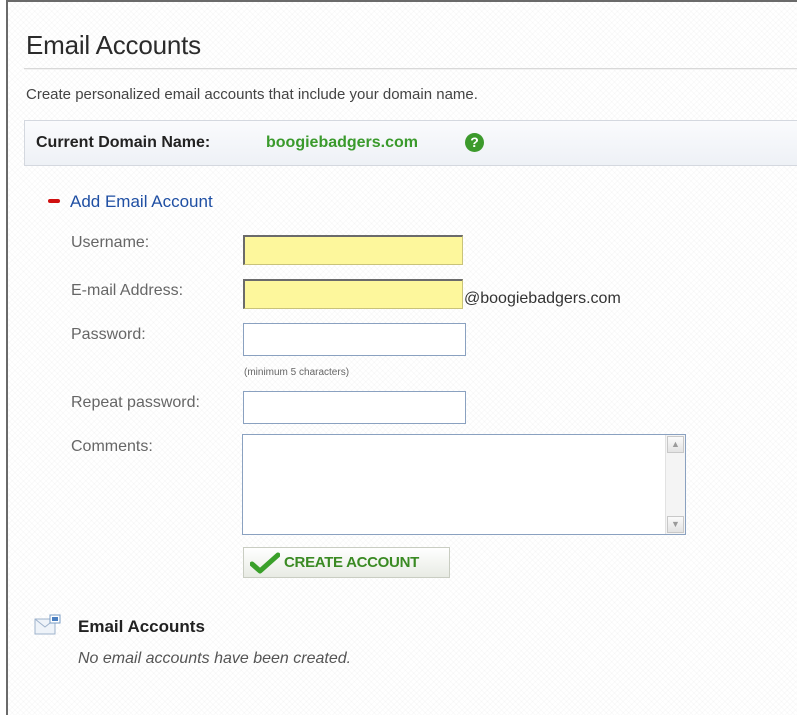 This screenshot has width=797, height=715. I want to click on title-divider, so click(410, 69).